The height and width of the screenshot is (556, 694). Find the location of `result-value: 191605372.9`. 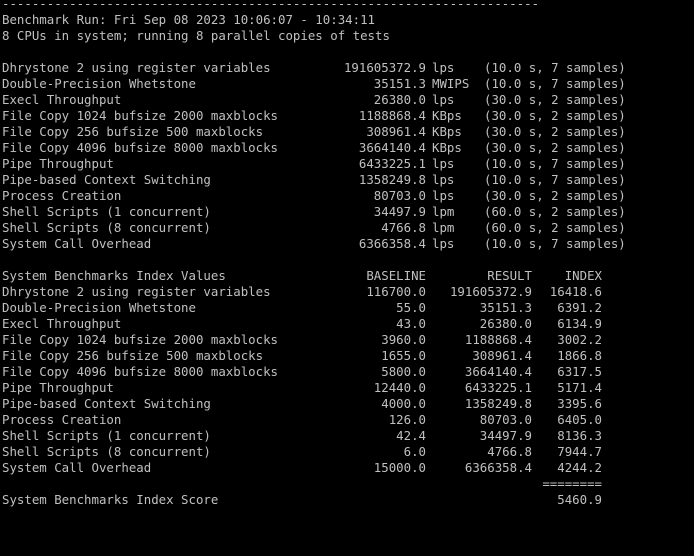

result-value: 191605372.9 is located at coordinates (384, 67).